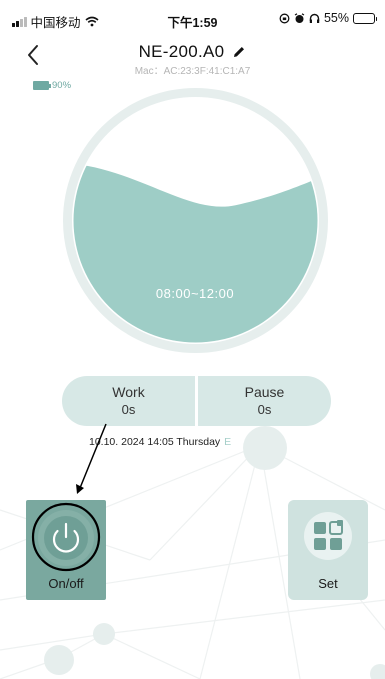  I want to click on pause-label: Pause, so click(264, 392).